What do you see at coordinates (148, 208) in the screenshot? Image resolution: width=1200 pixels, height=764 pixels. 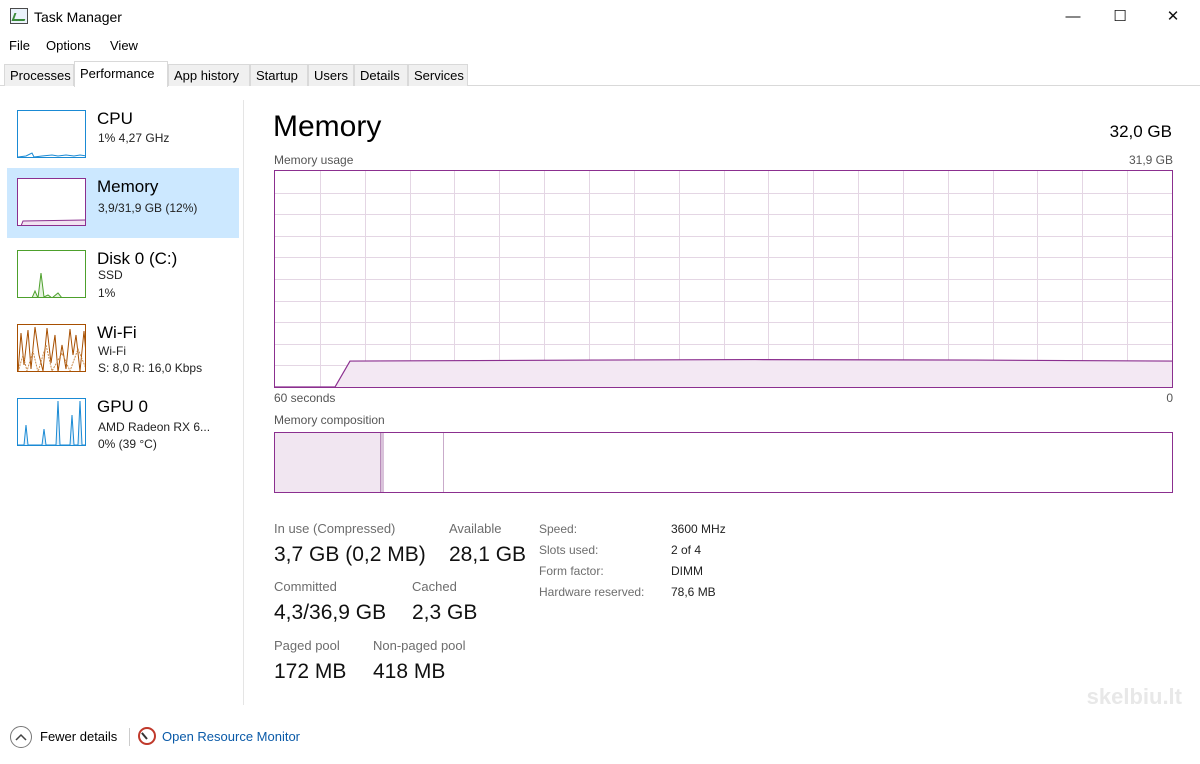 I see `sidebar-memory-detail: 3,9/31,9 GB (12%)` at bounding box center [148, 208].